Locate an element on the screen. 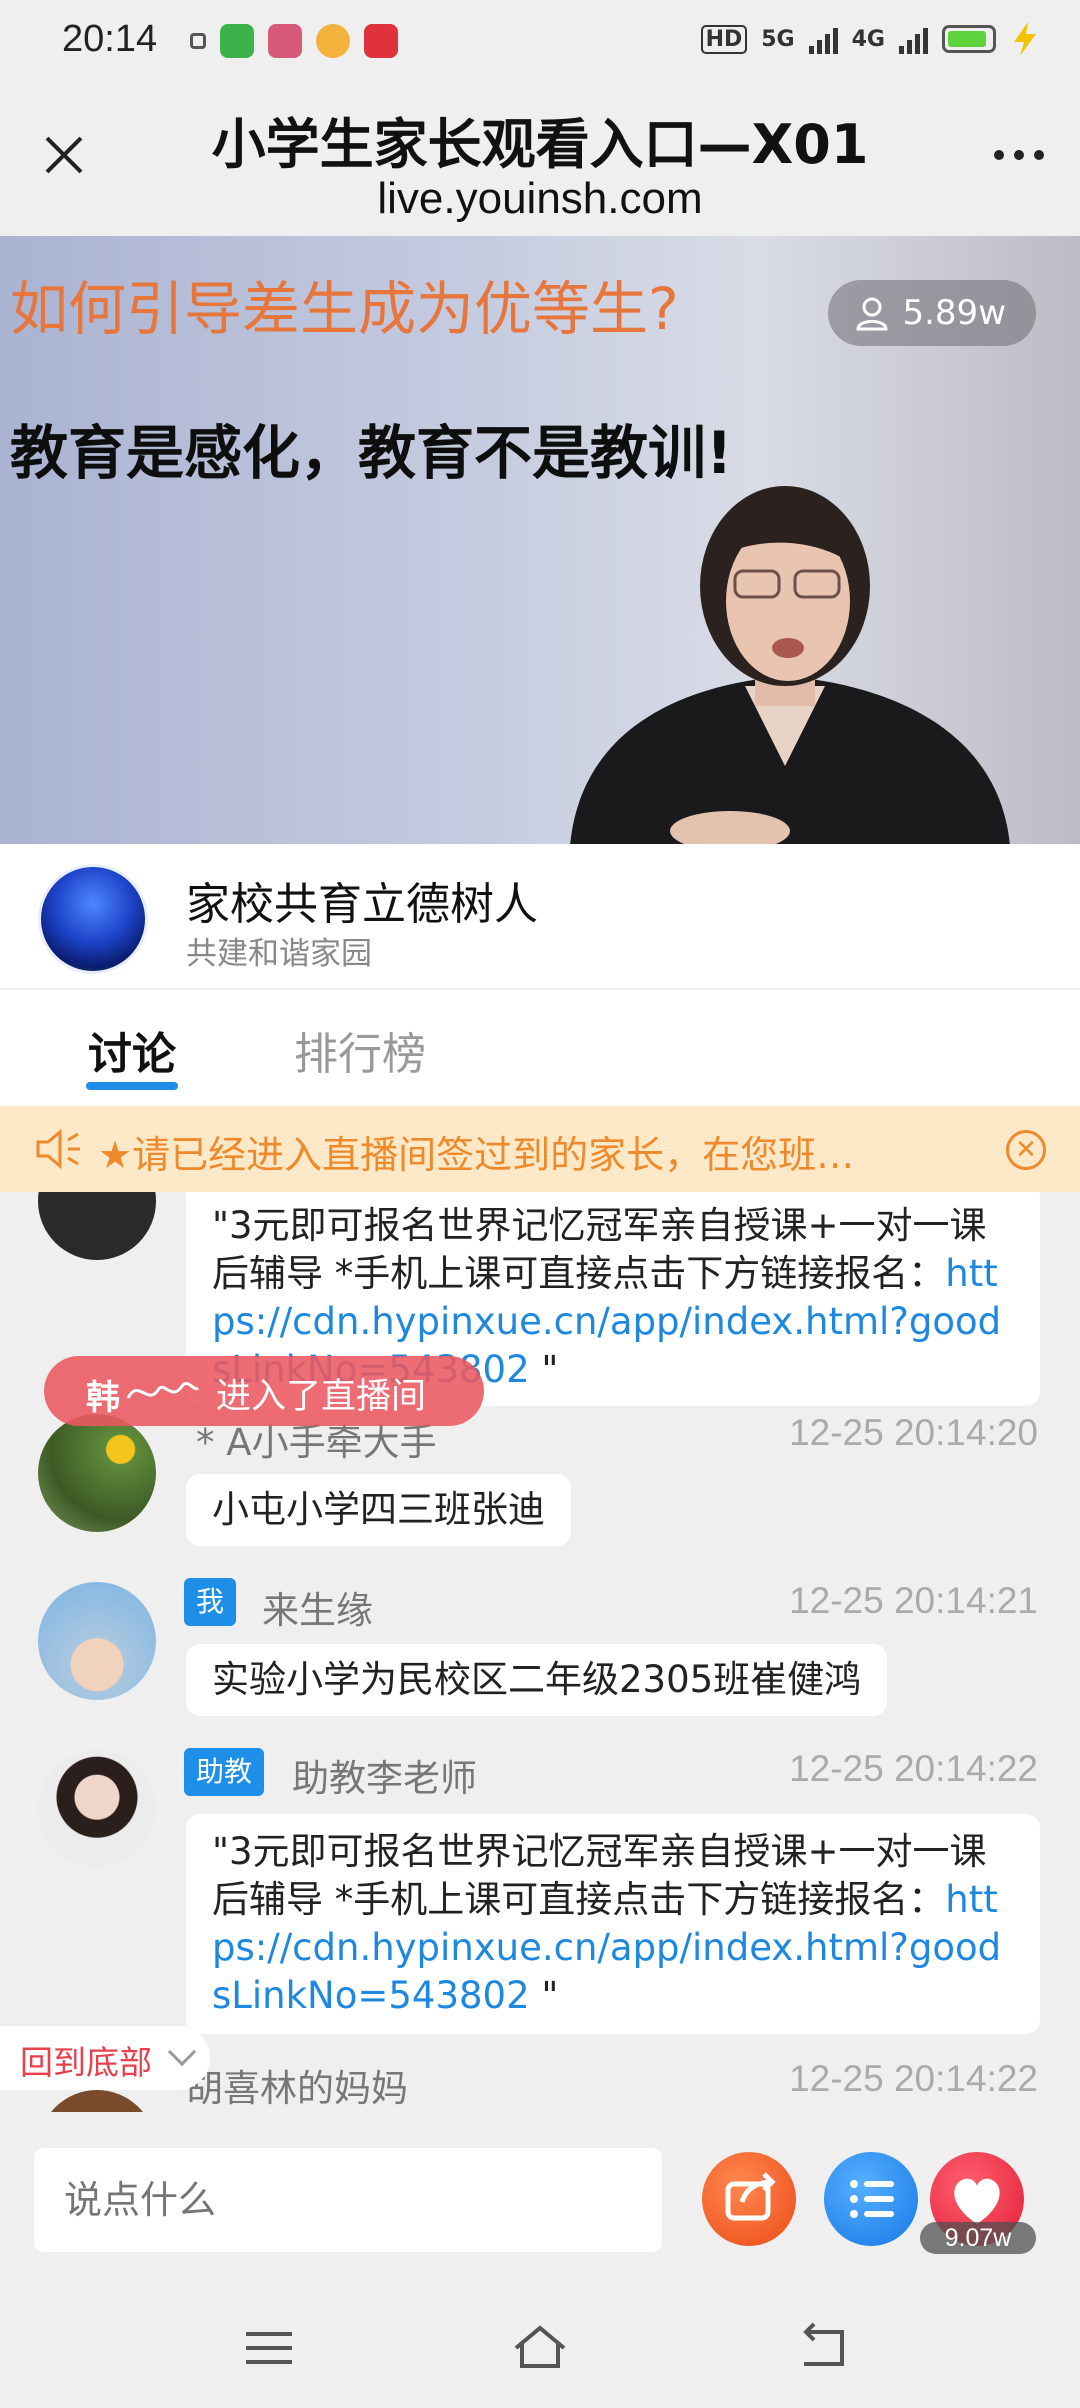 The height and width of the screenshot is (2408, 1080). back-icon is located at coordinates (826, 2347).